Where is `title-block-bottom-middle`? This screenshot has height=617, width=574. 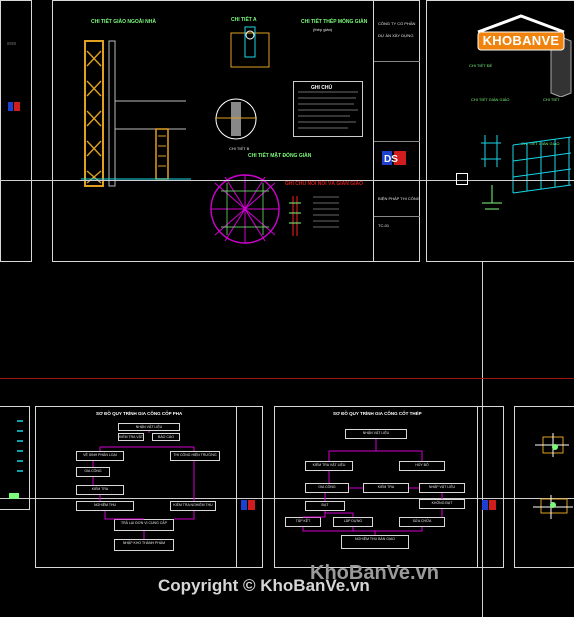 title-block-bottom-middle is located at coordinates (249, 487).